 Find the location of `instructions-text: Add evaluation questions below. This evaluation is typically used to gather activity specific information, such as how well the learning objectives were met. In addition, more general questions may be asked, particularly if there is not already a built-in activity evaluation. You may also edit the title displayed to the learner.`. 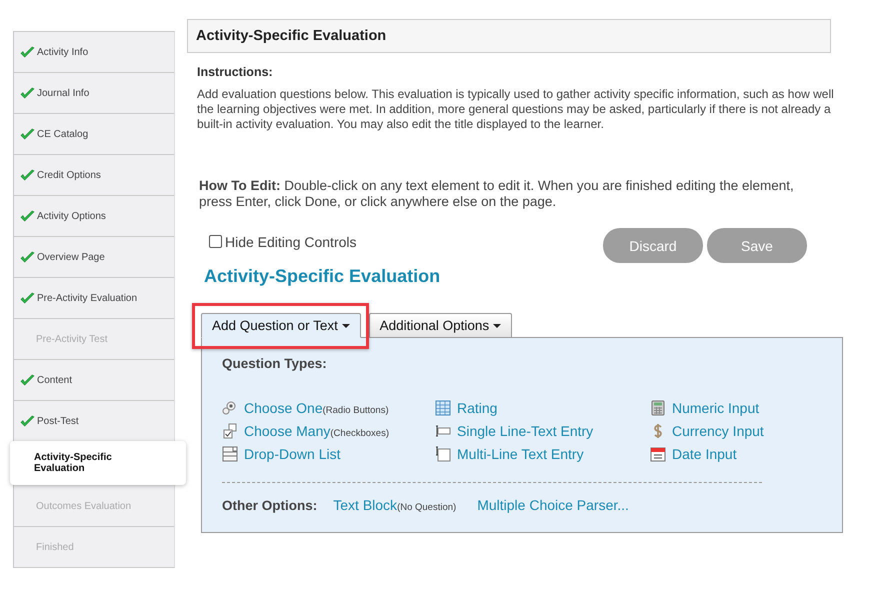

instructions-text: Add evaluation questions below. This evaluation is typically used to gather activity specific information, such as how well the learning objectives were met. In addition, more general questions may be asked, particularly if there is not already a built-in activity evaluation. You may also edit the title displayed to the learner. is located at coordinates (516, 109).